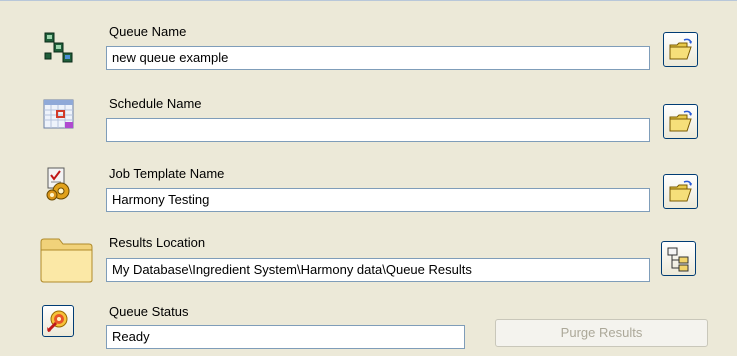 The width and height of the screenshot is (737, 356). I want to click on purge-results-button: Purge Results, so click(601, 333).